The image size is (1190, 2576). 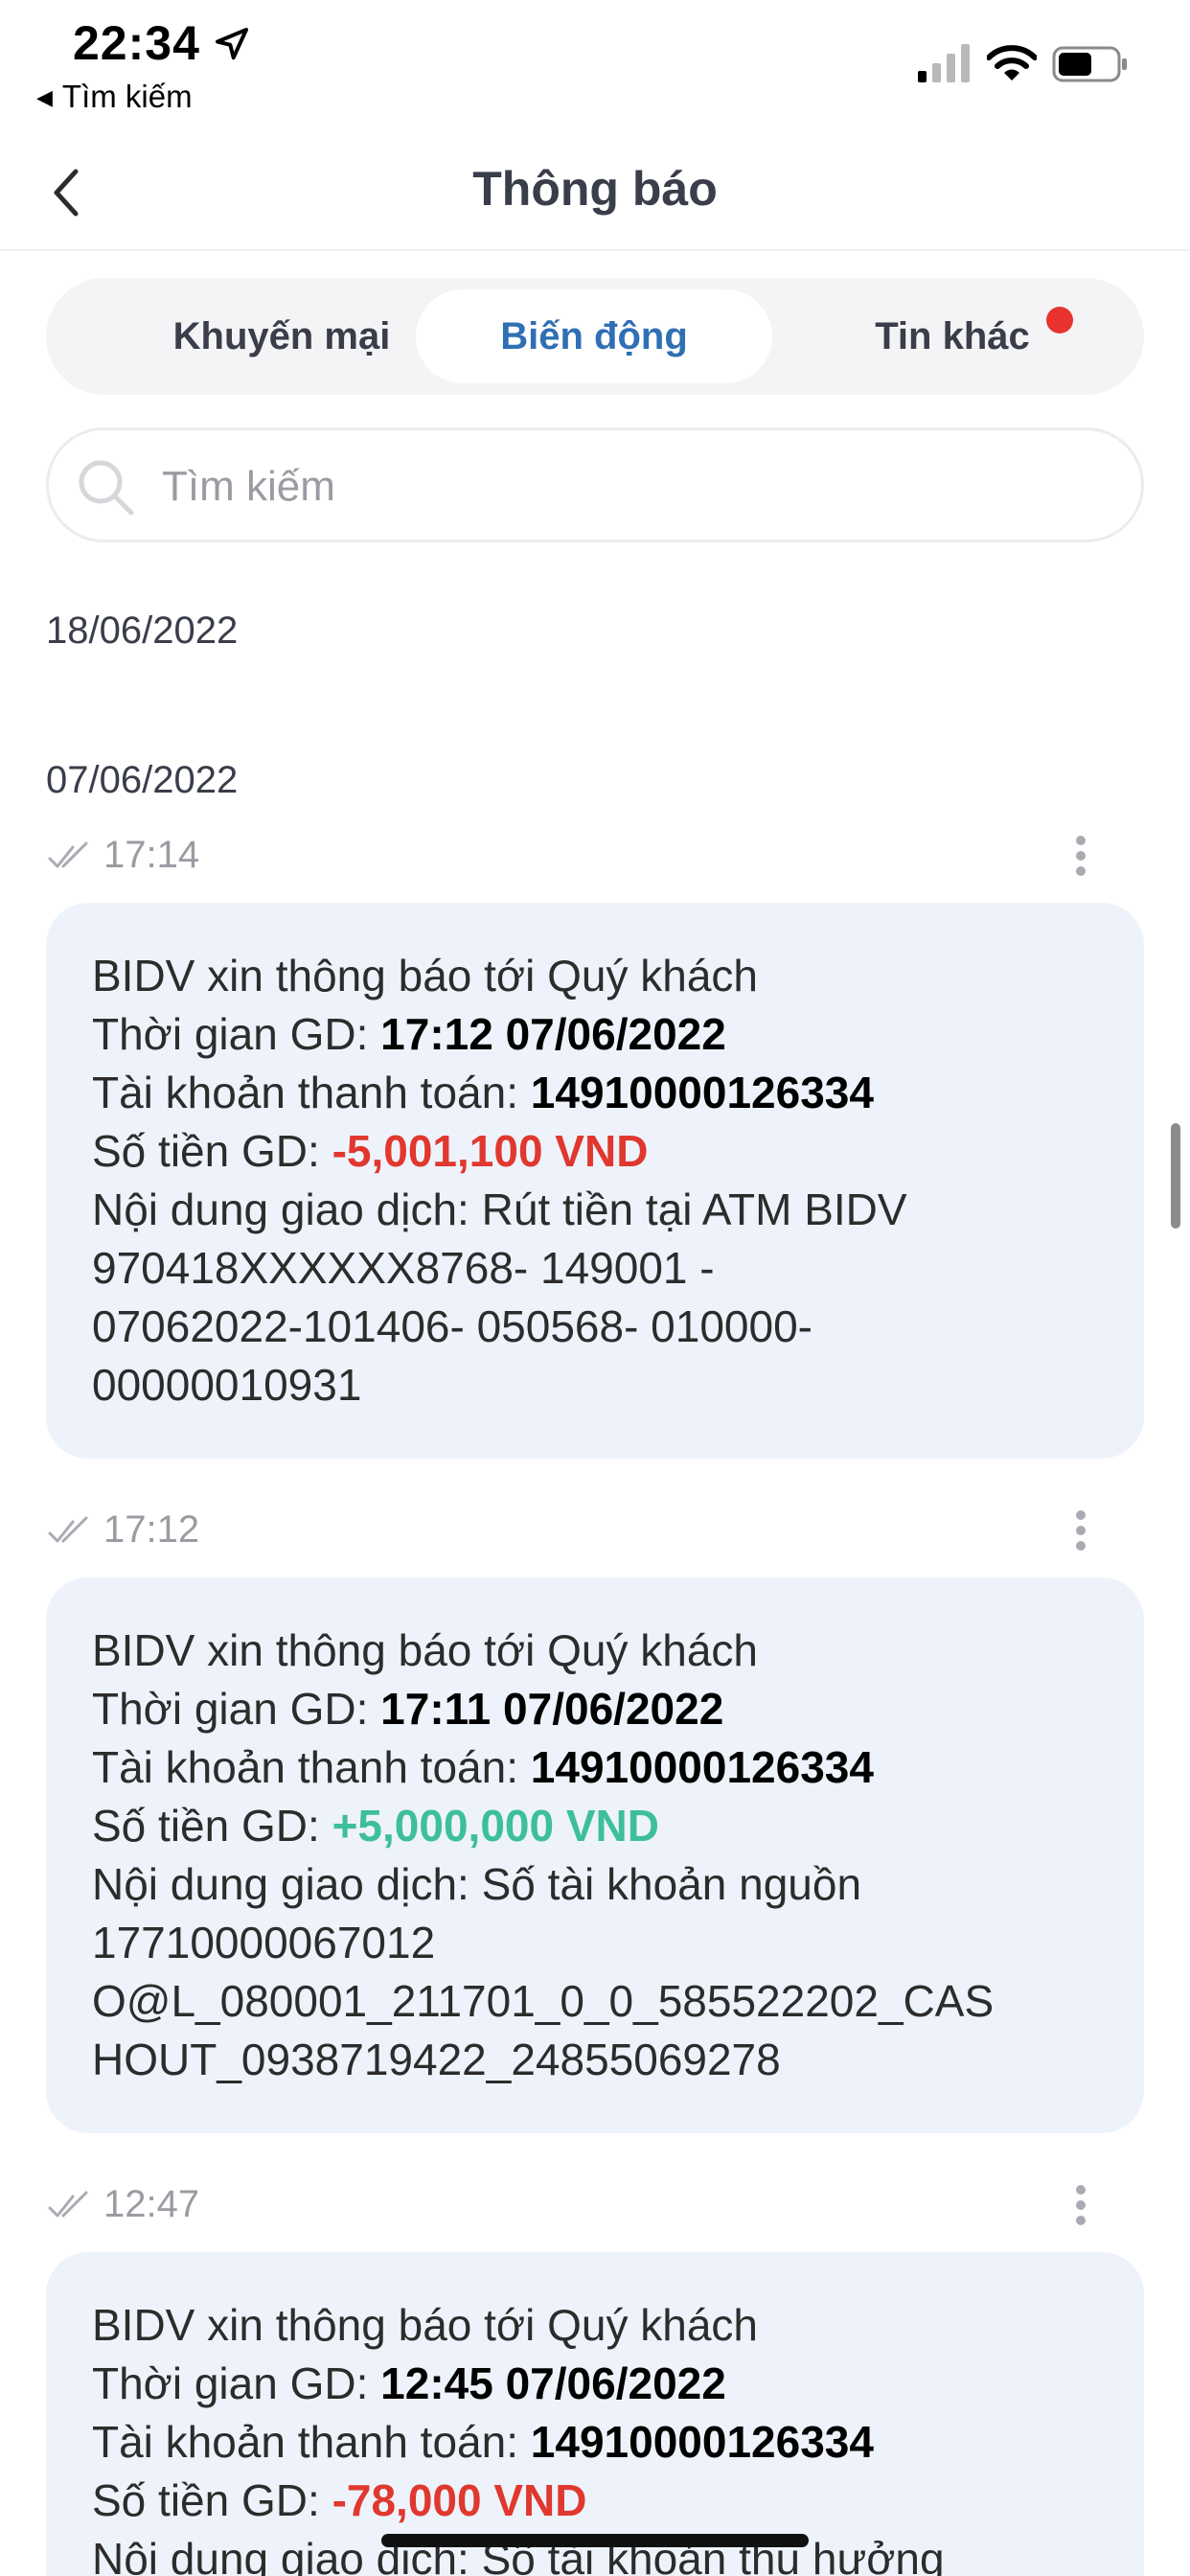 What do you see at coordinates (232, 44) in the screenshot?
I see `location-arrow-icon` at bounding box center [232, 44].